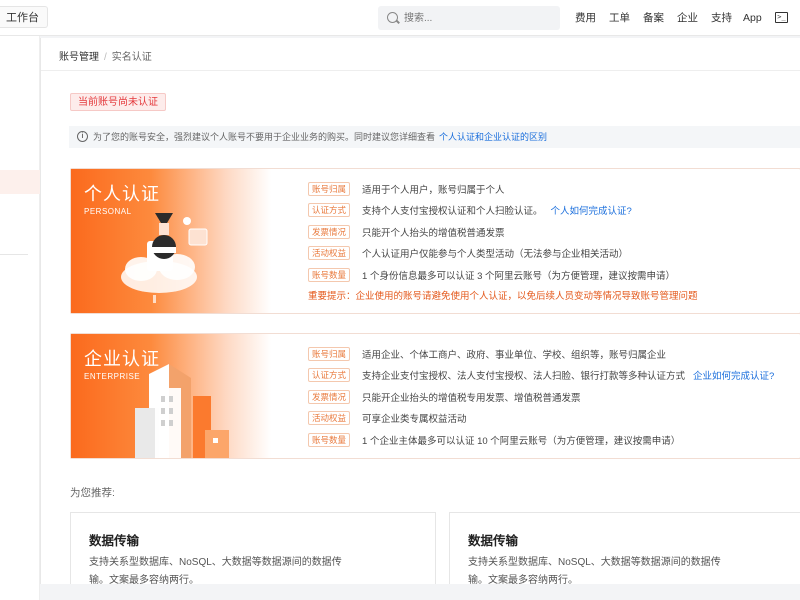  What do you see at coordinates (452, 212) in the screenshot?
I see `detail-text: 支持个人支付宝授权认证和个人扫脸认证。` at bounding box center [452, 212].